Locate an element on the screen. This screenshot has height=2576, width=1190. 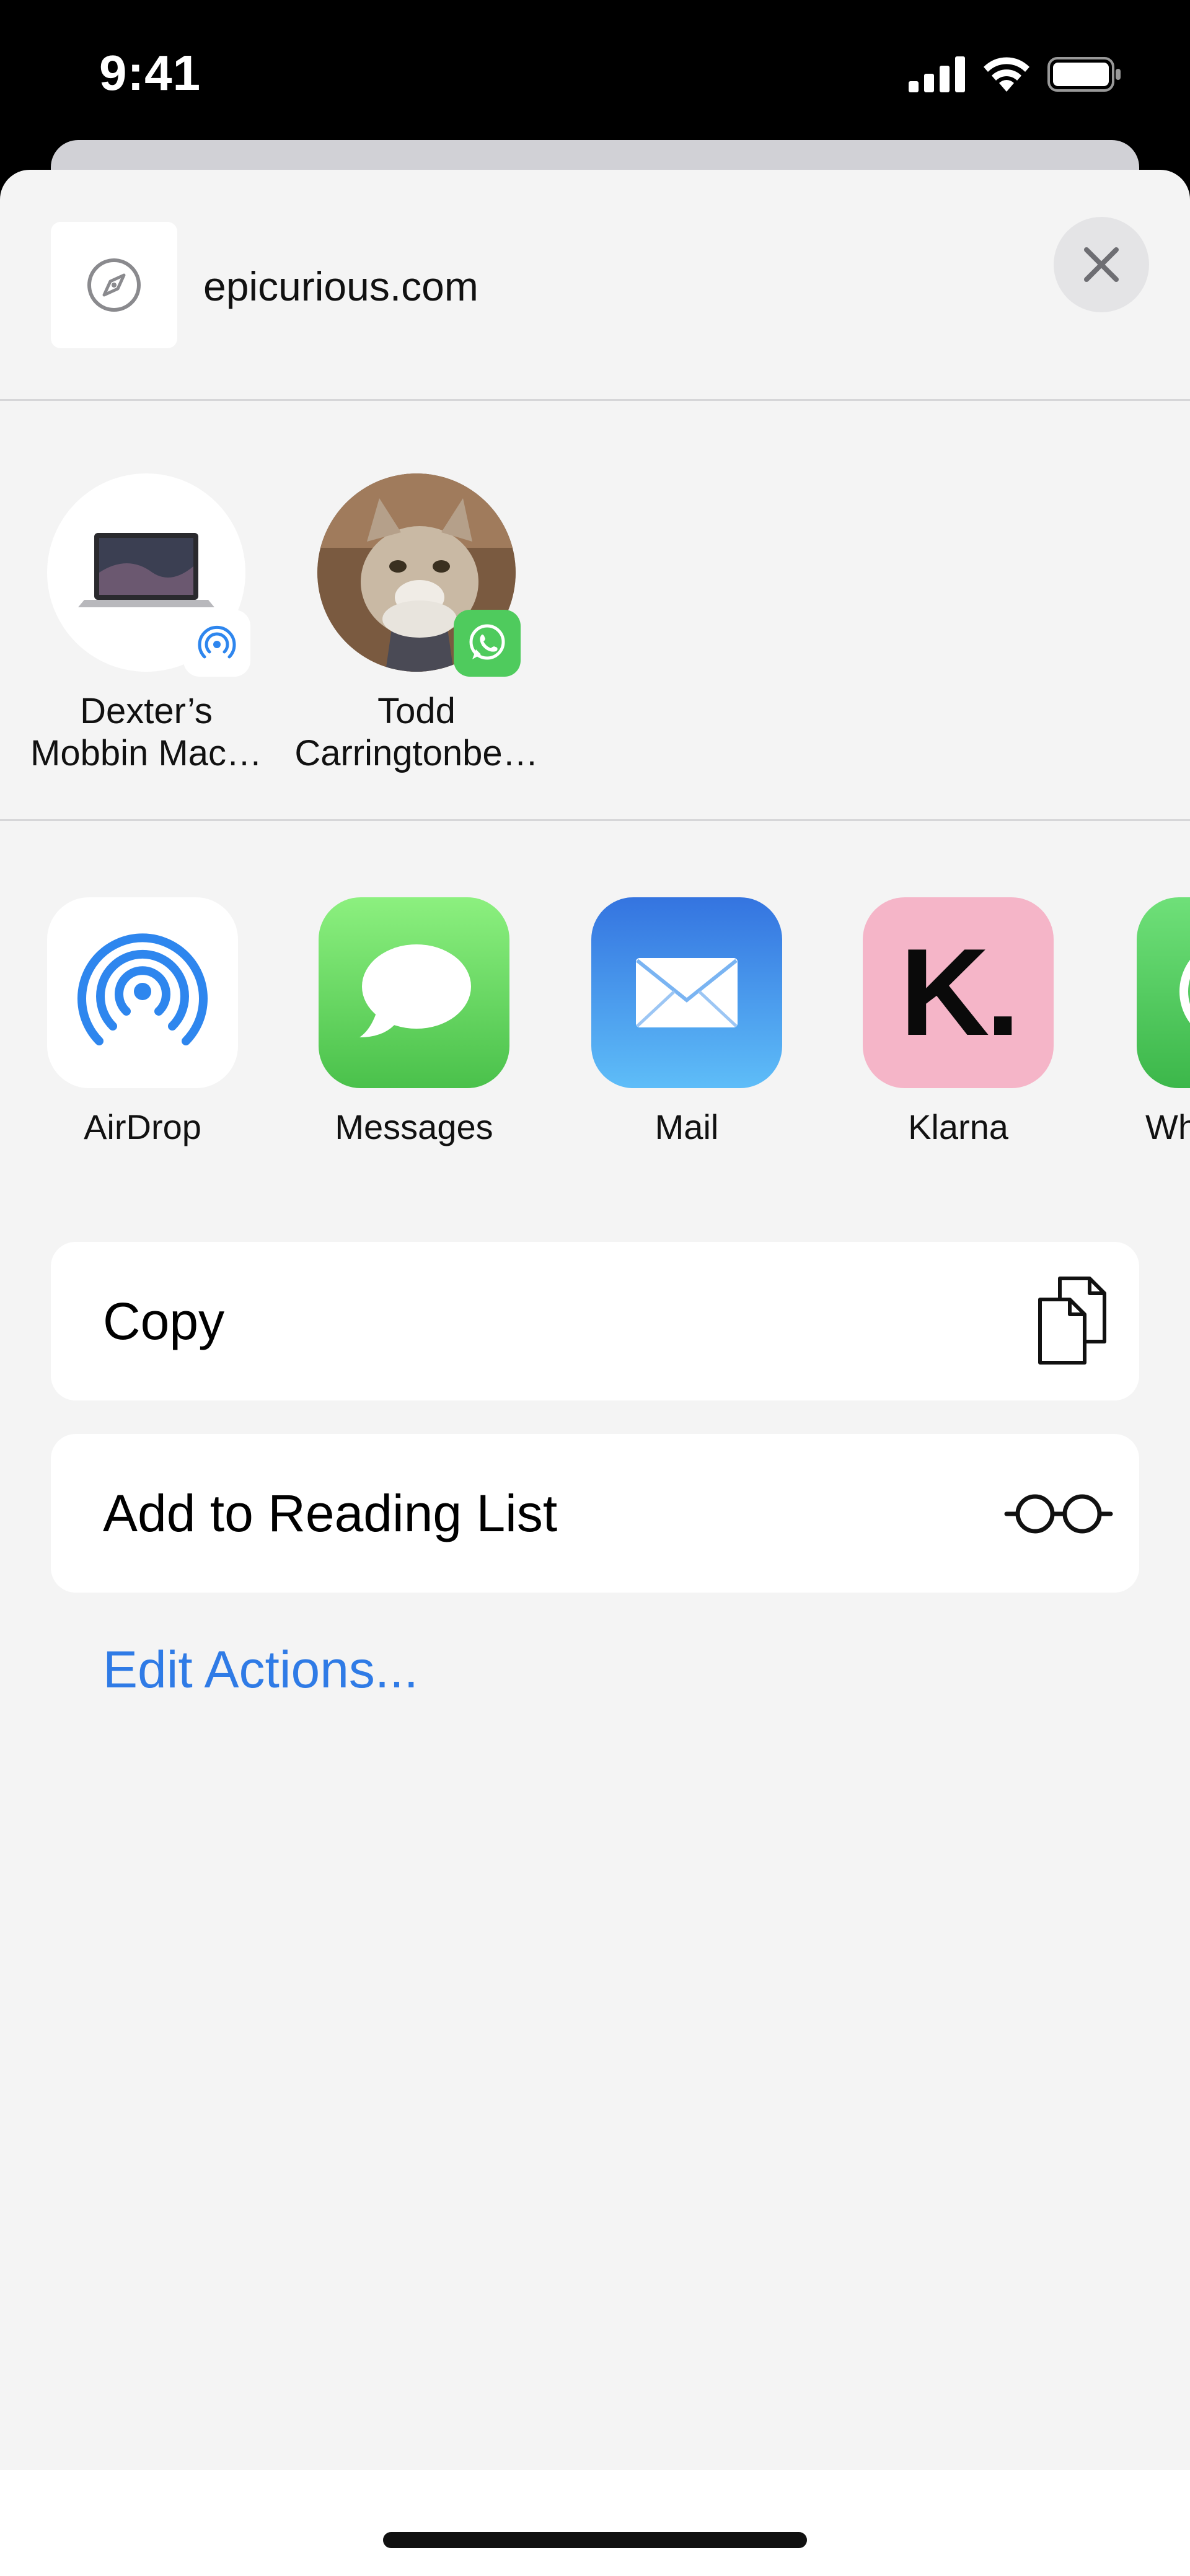
glasses-icon is located at coordinates (1058, 1514).